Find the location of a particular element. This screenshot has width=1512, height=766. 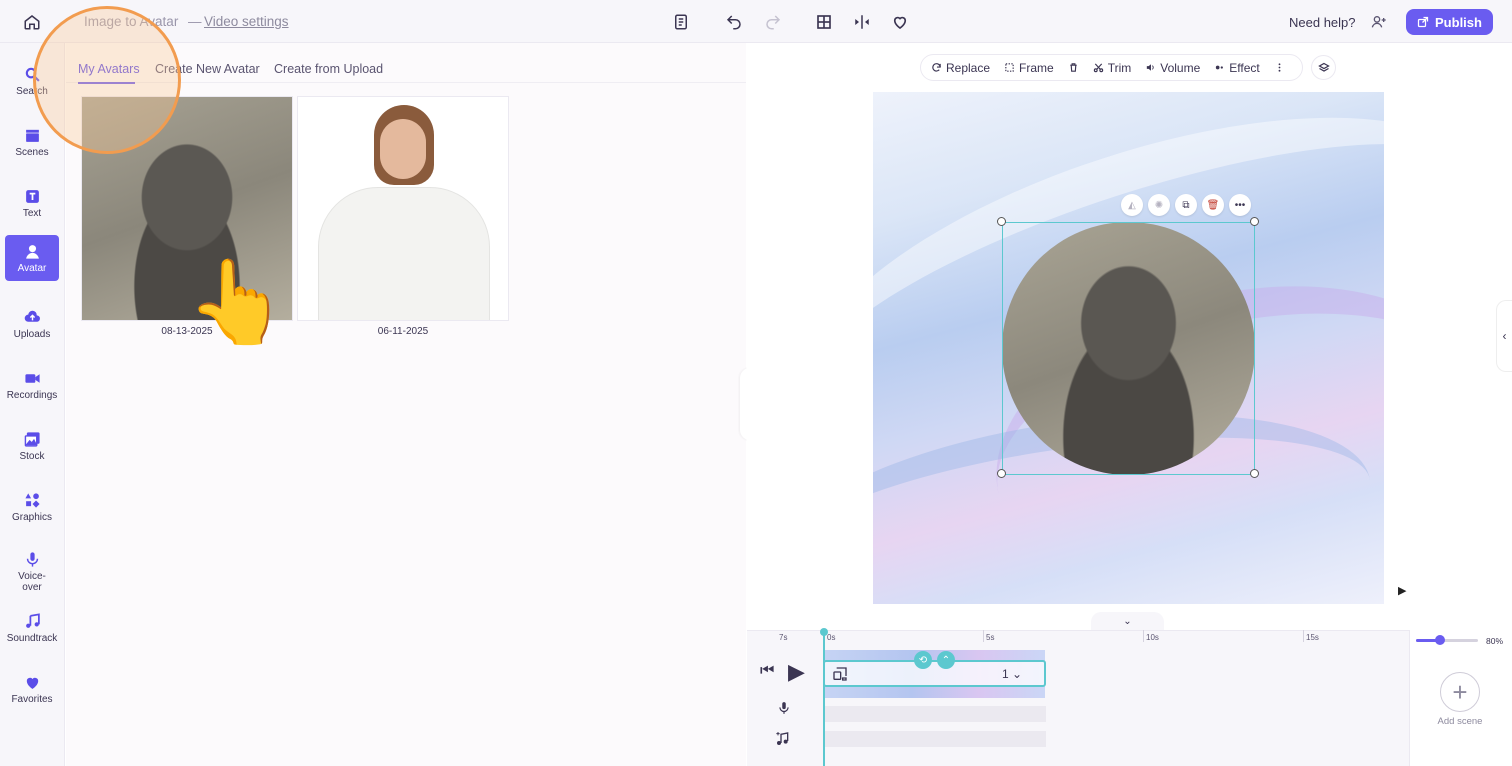

element-toolbar: Replace Frame Trim Volume Effect is located at coordinates (1111, 67).